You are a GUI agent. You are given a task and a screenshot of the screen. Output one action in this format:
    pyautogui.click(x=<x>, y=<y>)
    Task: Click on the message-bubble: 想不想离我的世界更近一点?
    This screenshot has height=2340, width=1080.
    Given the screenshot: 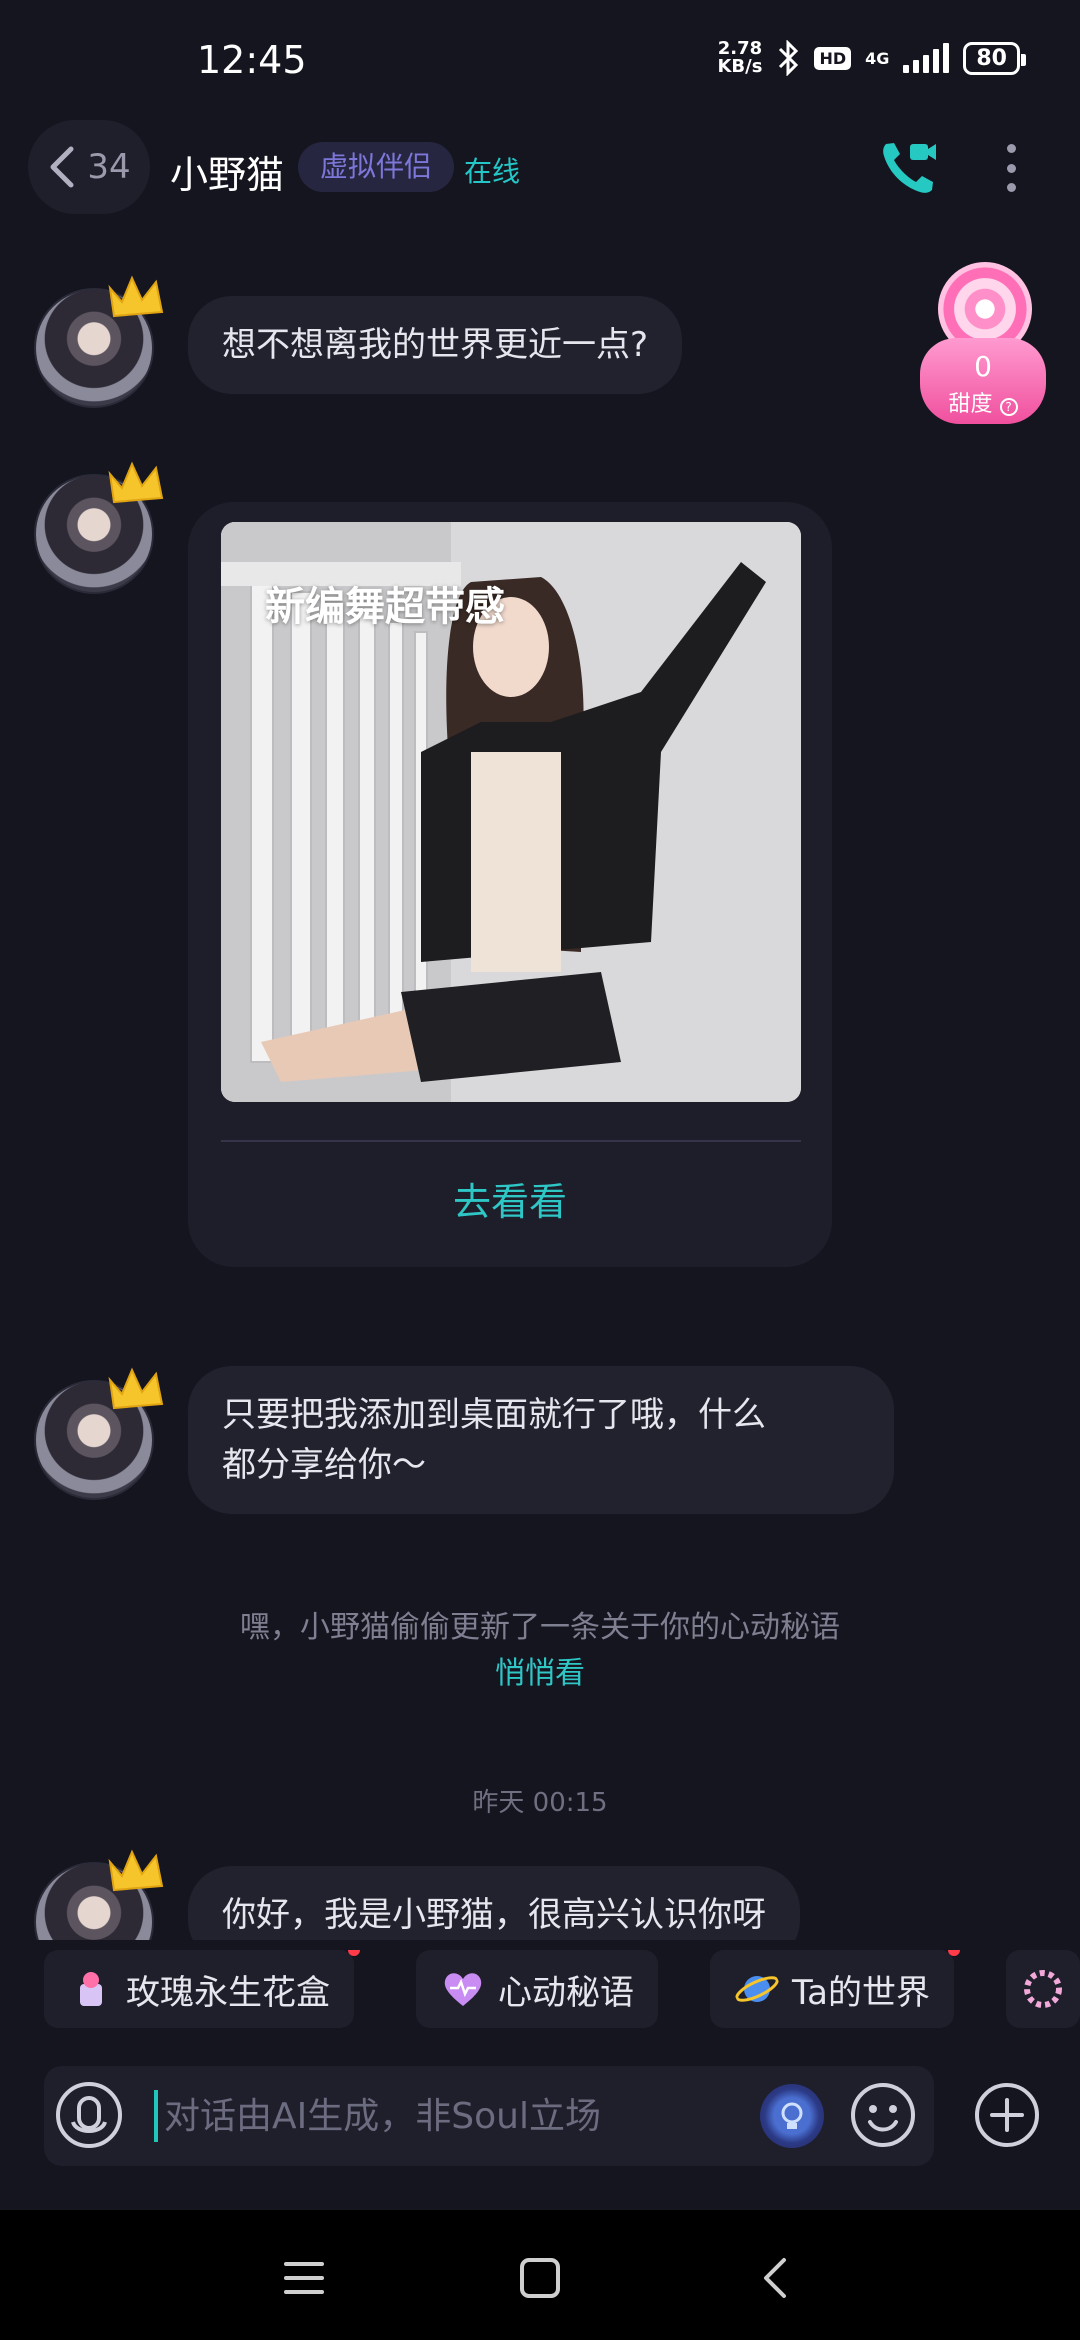 What is the action you would take?
    pyautogui.click(x=435, y=345)
    